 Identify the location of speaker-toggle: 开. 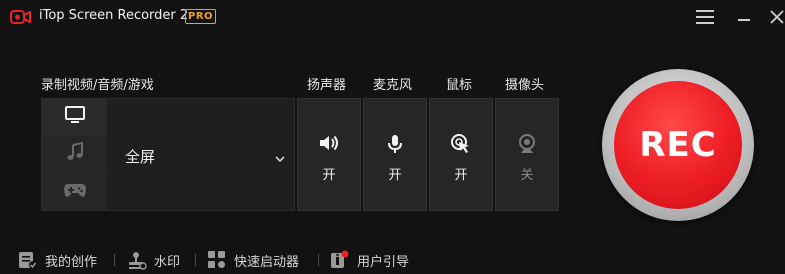
(329, 154).